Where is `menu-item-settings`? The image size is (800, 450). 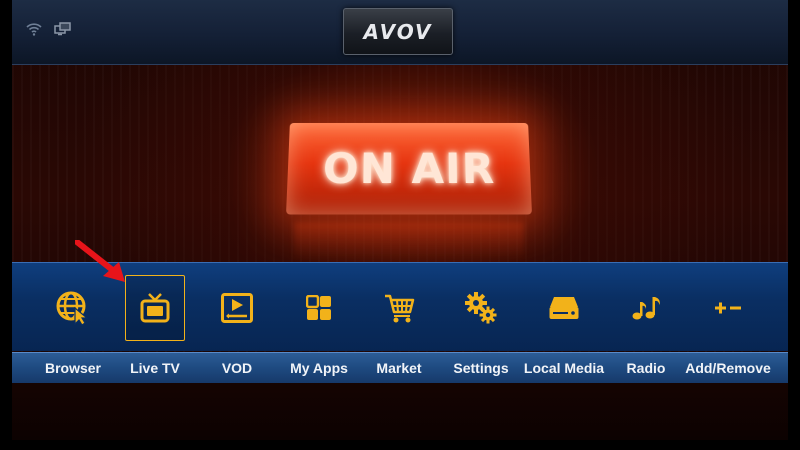
menu-item-settings is located at coordinates (481, 308).